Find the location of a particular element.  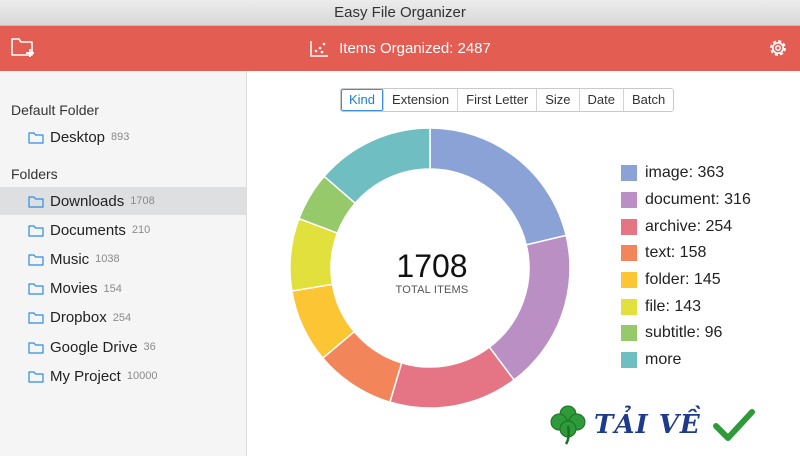

organized-status-text: Items Organized: 2487 is located at coordinates (415, 48).